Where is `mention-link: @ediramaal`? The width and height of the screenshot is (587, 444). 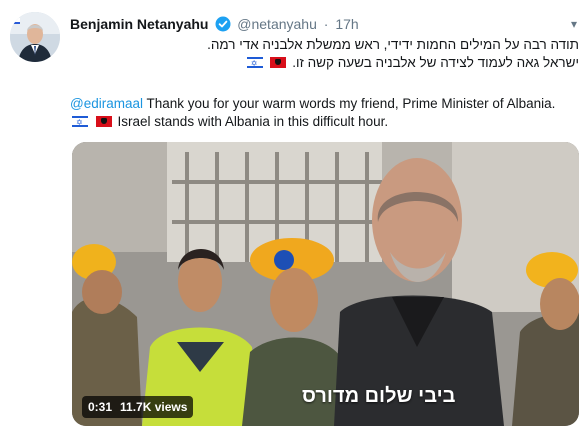 mention-link: @ediramaal is located at coordinates (106, 103).